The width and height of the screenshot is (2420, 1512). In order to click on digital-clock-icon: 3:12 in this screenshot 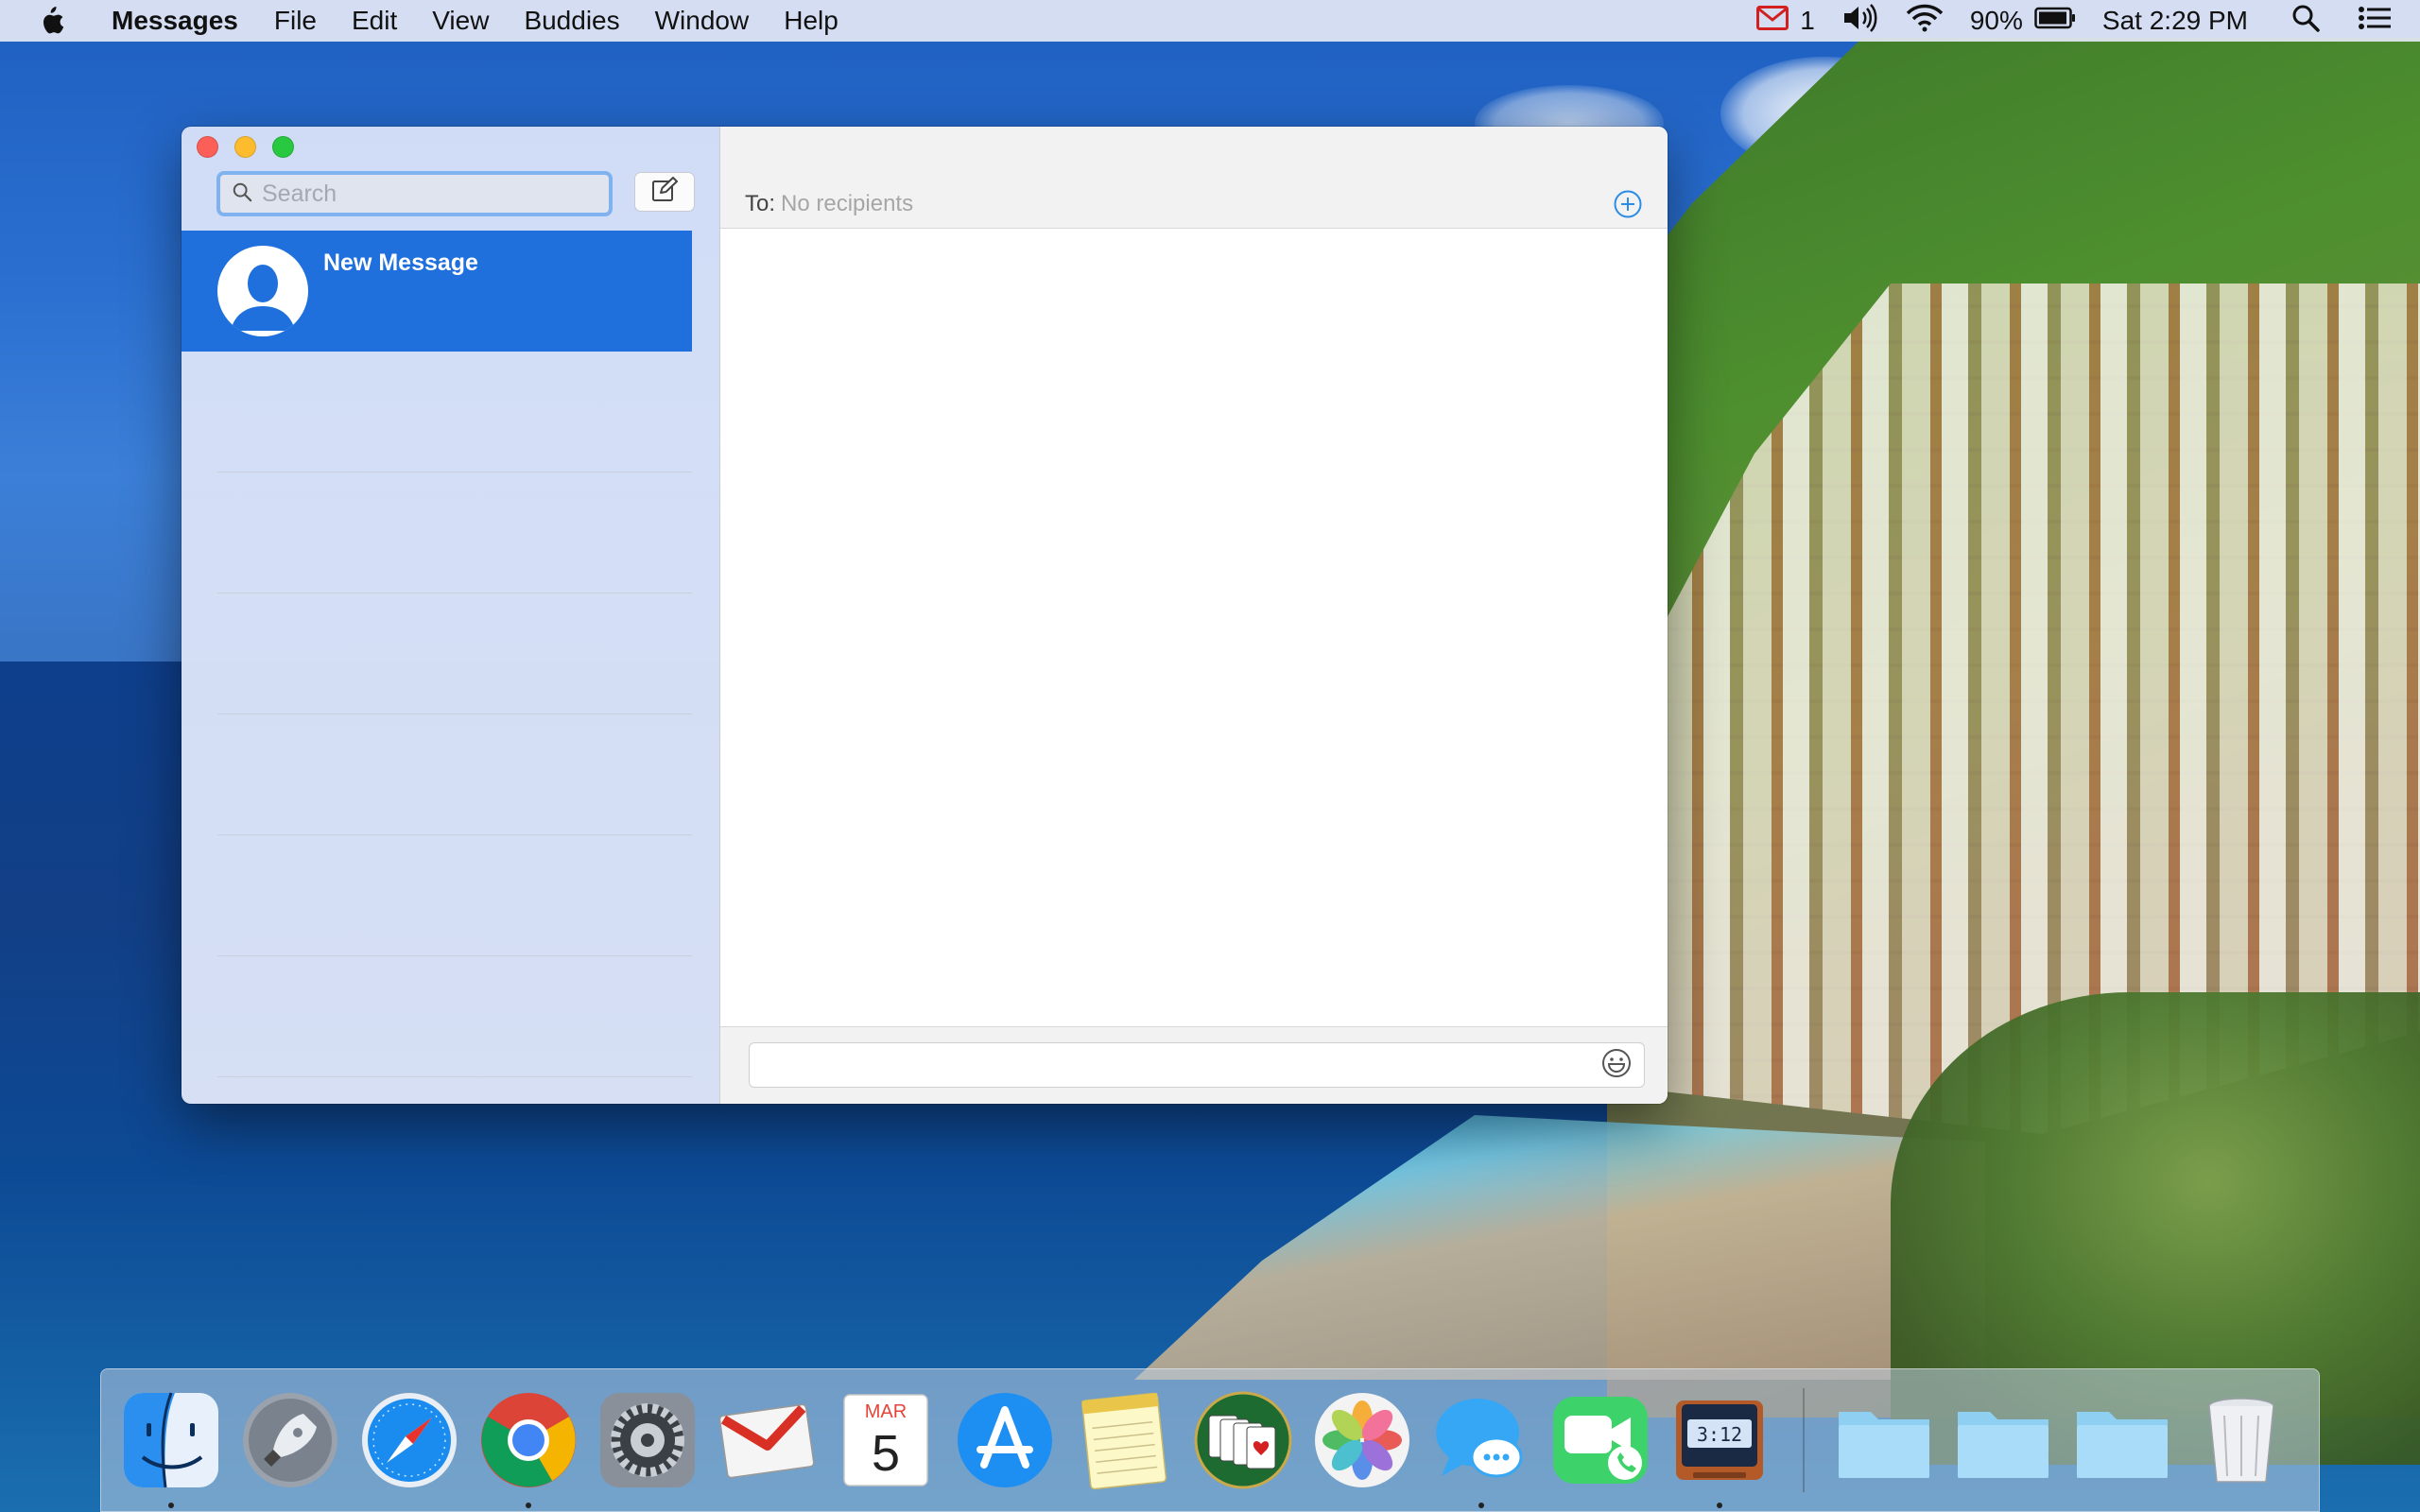, I will do `click(1719, 1440)`.